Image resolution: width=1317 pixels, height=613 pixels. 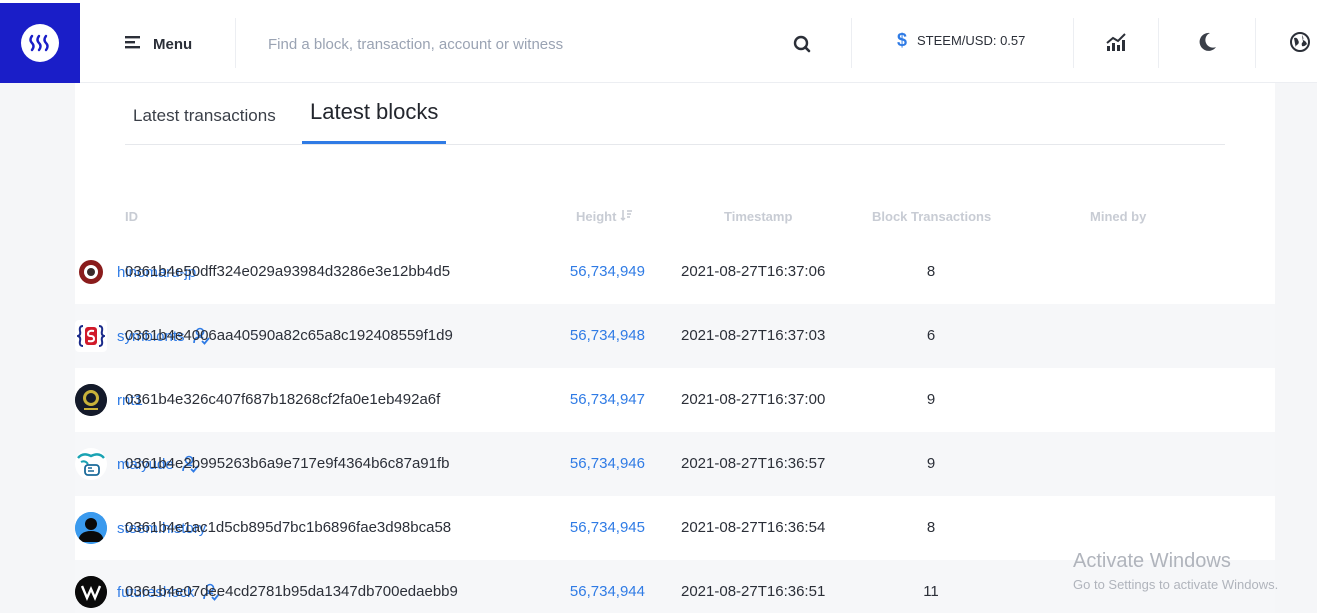 I want to click on top-navigation-bar: Menu $ STEEM/USD: 0.57, so click(x=658, y=41).